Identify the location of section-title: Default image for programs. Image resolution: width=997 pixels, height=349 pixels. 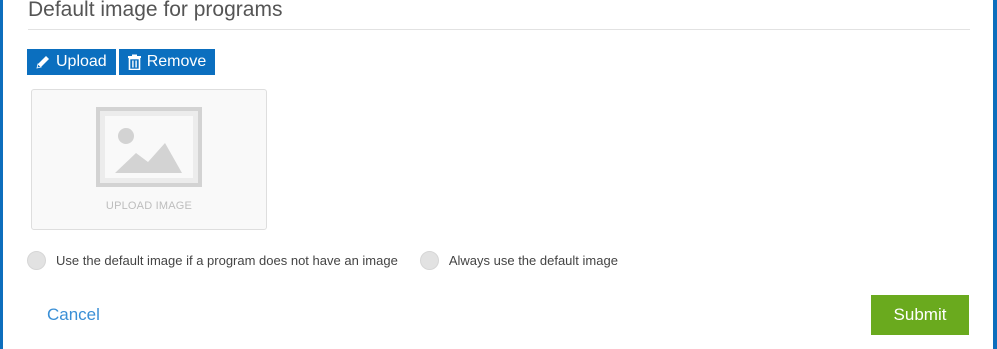
(155, 10).